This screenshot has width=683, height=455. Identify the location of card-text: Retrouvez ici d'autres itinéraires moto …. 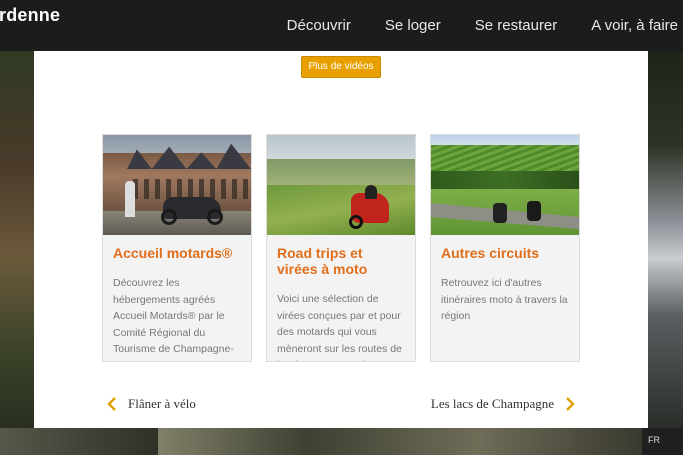
(504, 299).